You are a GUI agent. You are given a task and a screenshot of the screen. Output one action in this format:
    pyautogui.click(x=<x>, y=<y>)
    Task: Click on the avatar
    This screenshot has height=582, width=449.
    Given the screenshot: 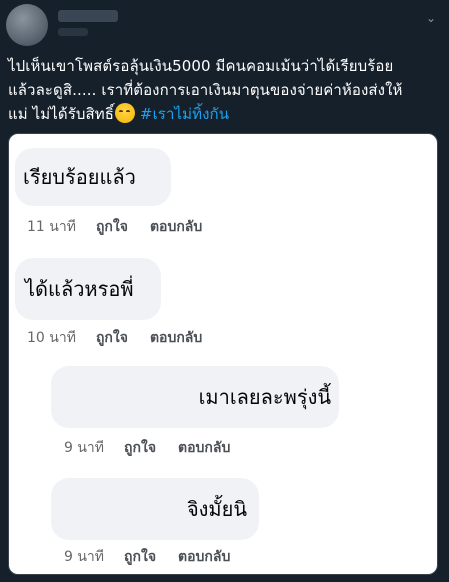 What is the action you would take?
    pyautogui.click(x=27, y=25)
    